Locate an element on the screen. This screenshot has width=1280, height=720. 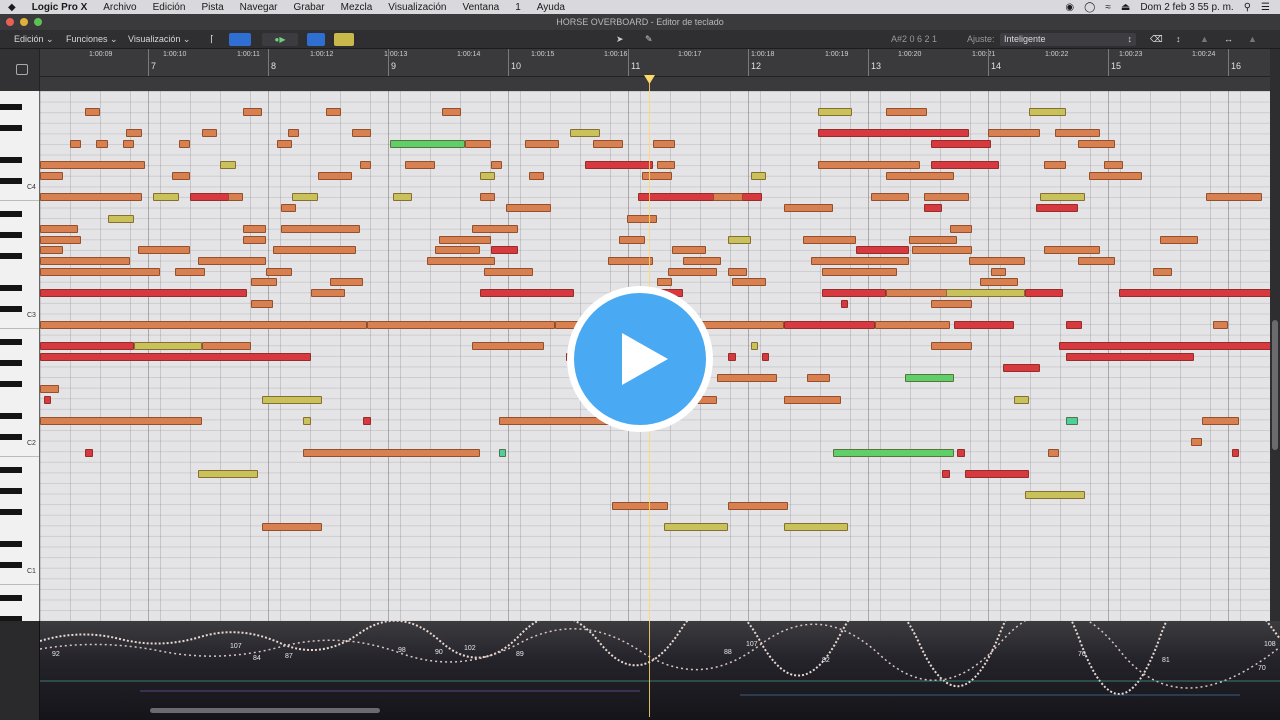
zoom-vertical-icon: ↕ is located at coordinates (1178, 39).